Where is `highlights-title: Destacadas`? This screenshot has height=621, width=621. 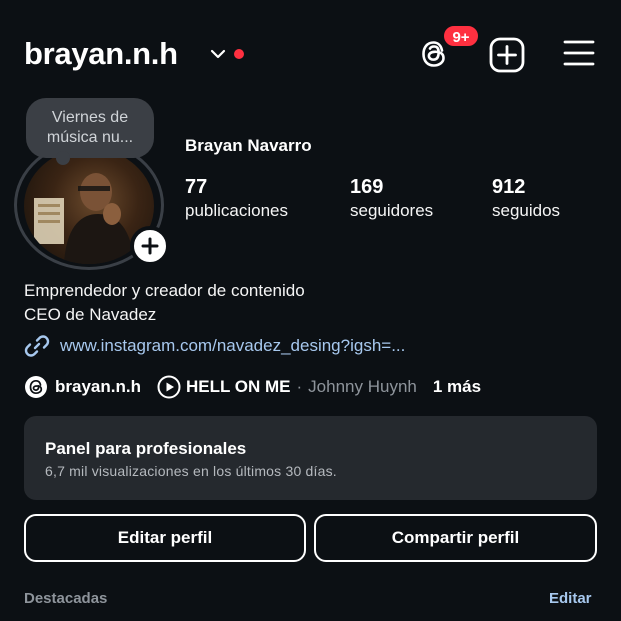 highlights-title: Destacadas is located at coordinates (66, 598).